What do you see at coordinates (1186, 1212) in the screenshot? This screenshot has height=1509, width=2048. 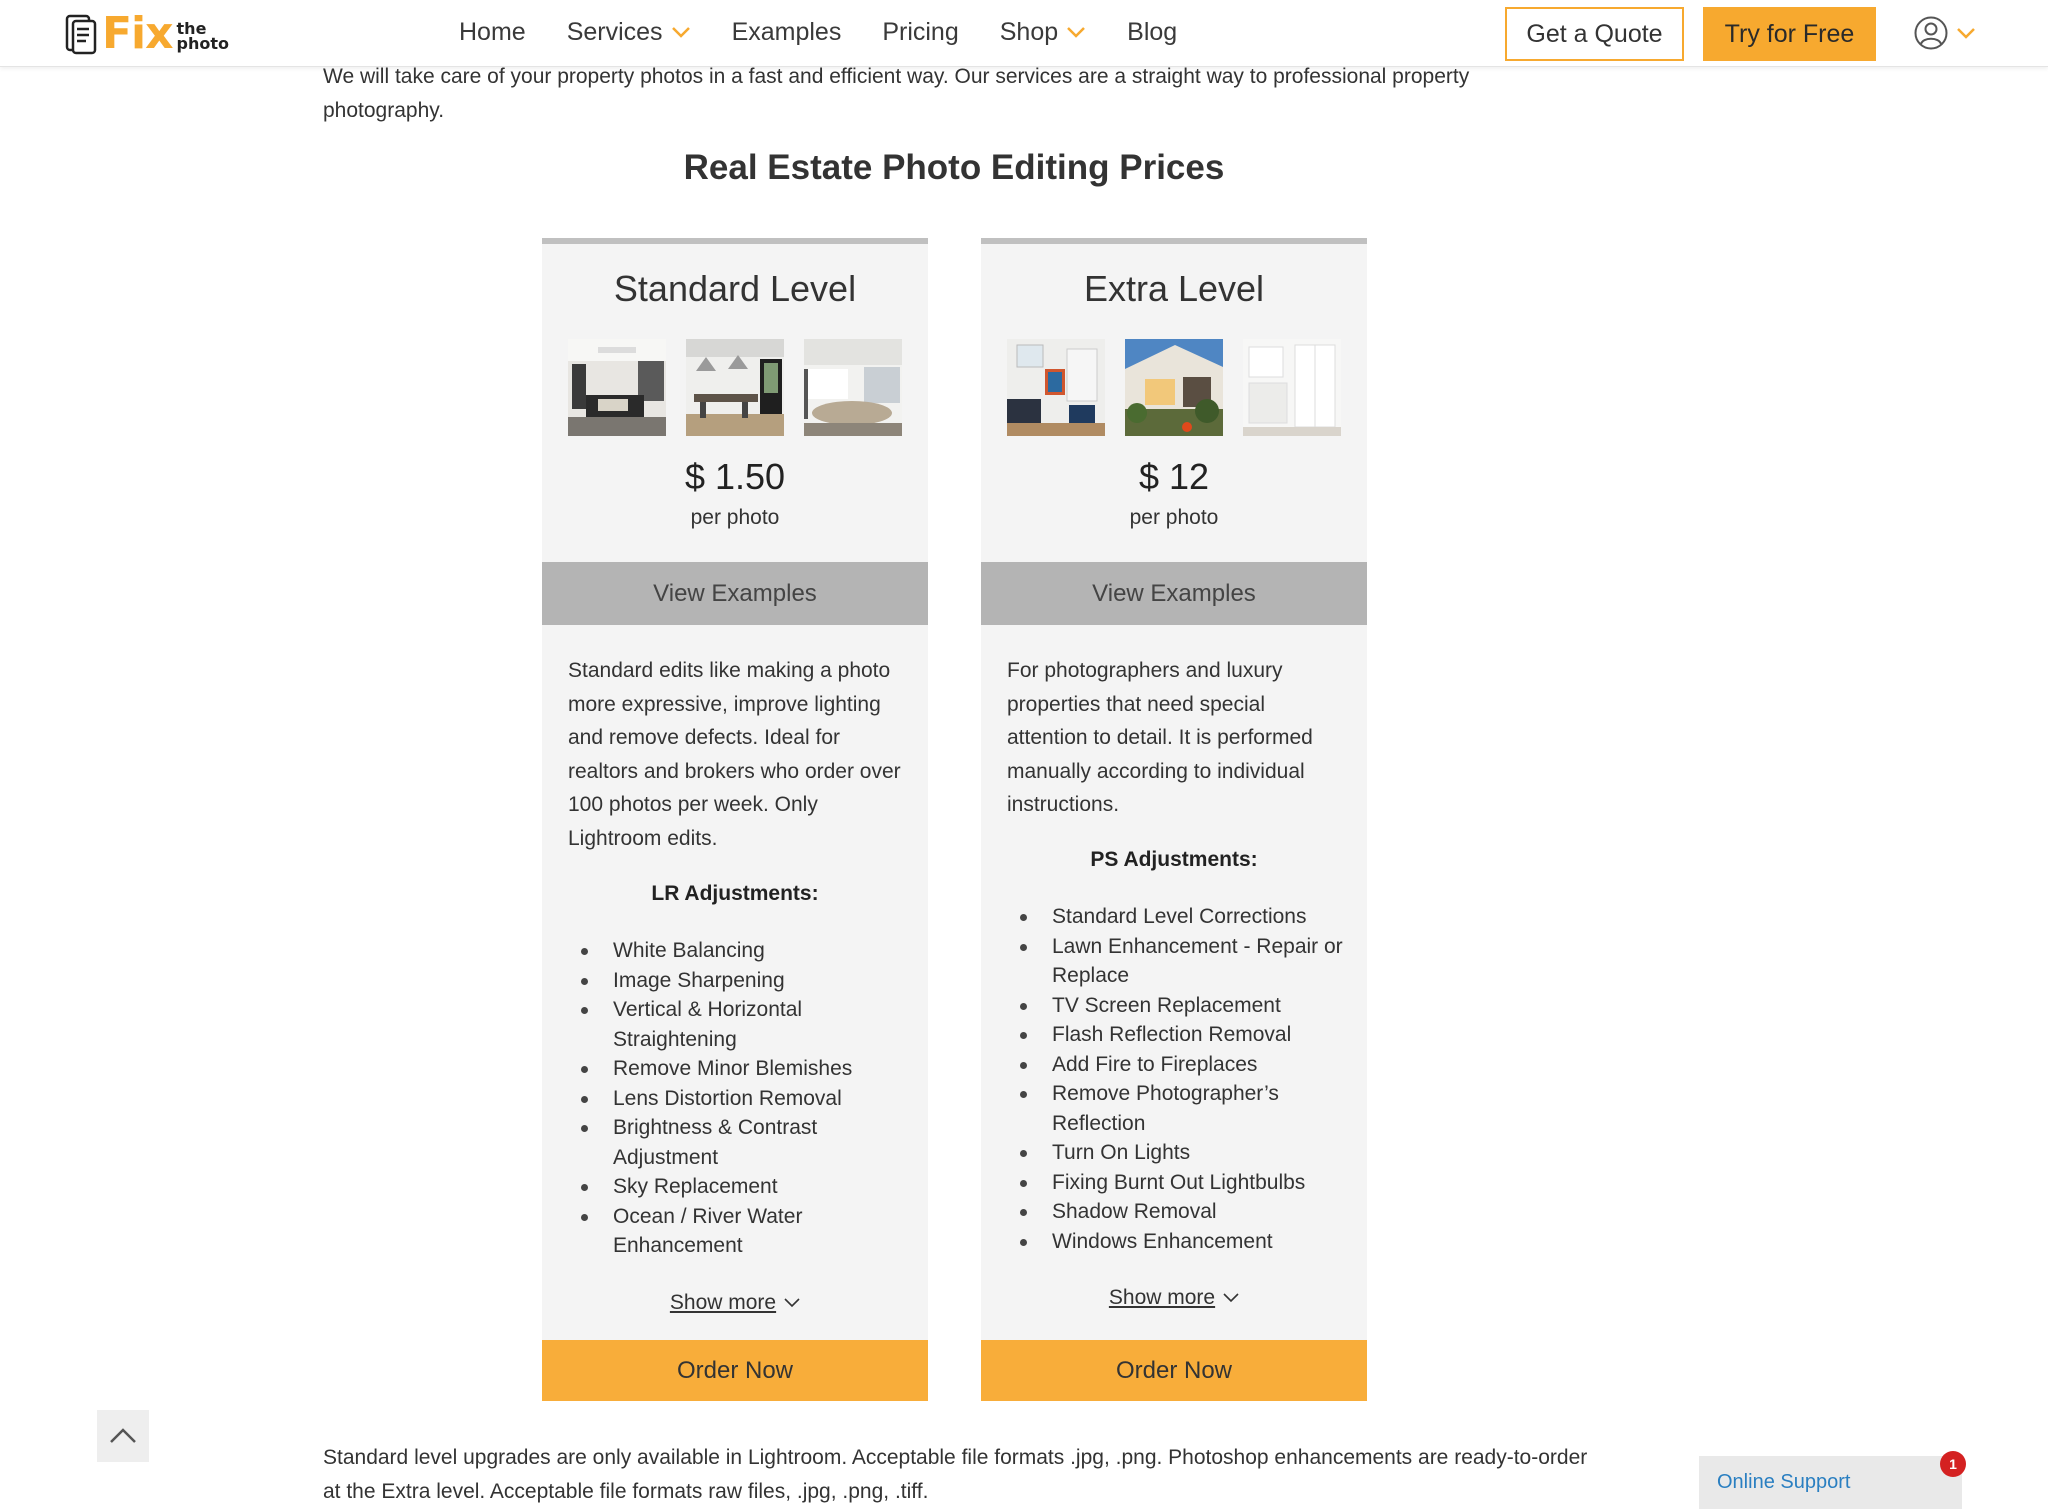 I see `list-item: Shadow Removal` at bounding box center [1186, 1212].